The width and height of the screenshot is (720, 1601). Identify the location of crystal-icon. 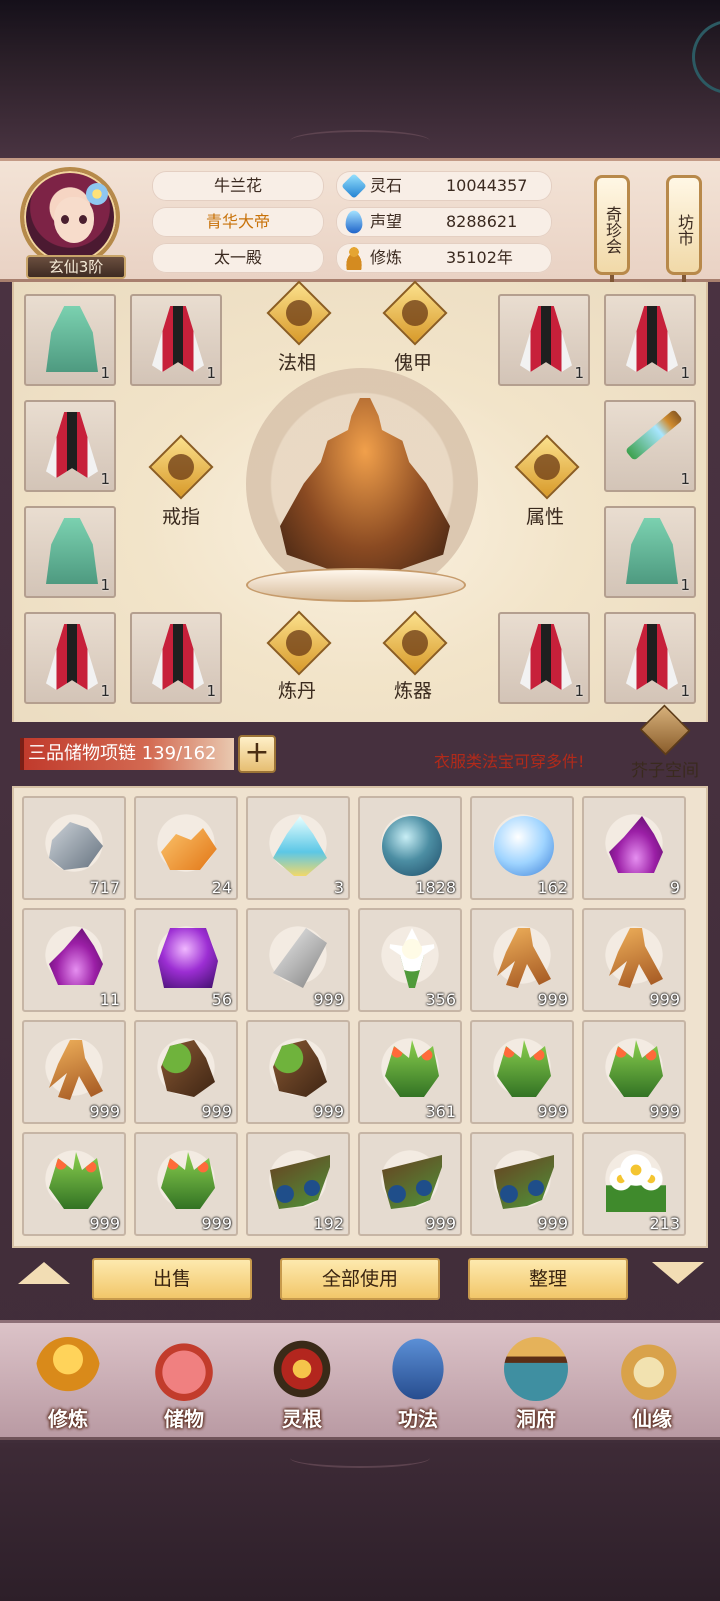
(300, 846).